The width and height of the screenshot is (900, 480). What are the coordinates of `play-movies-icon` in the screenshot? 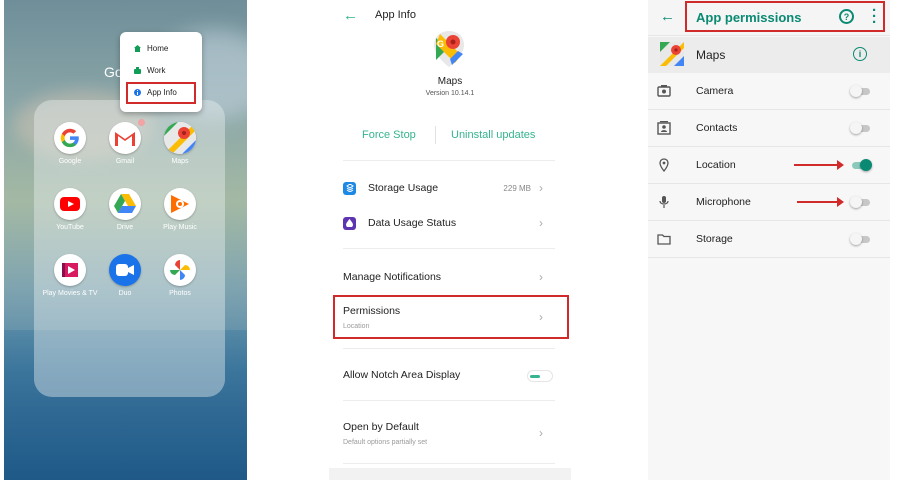 It's located at (70, 270).